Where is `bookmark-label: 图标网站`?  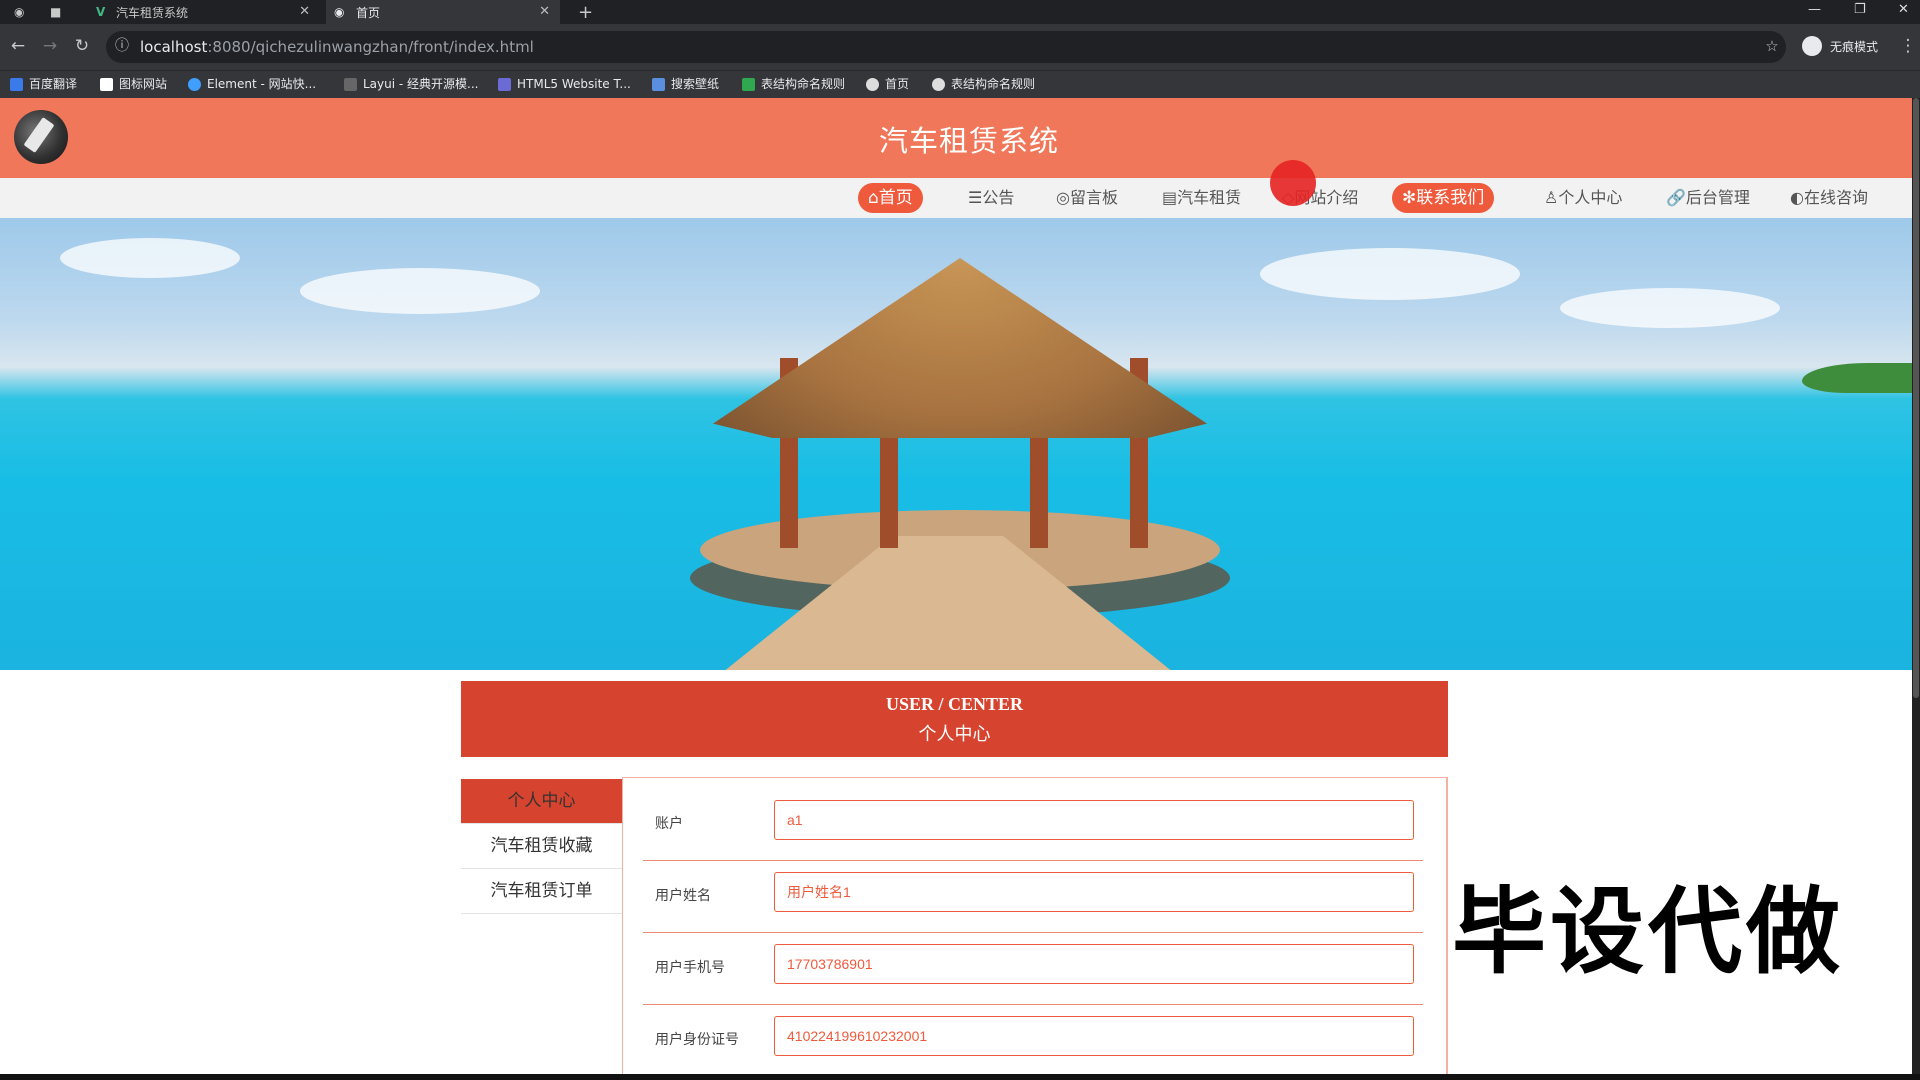
bookmark-label: 图标网站 is located at coordinates (143, 84).